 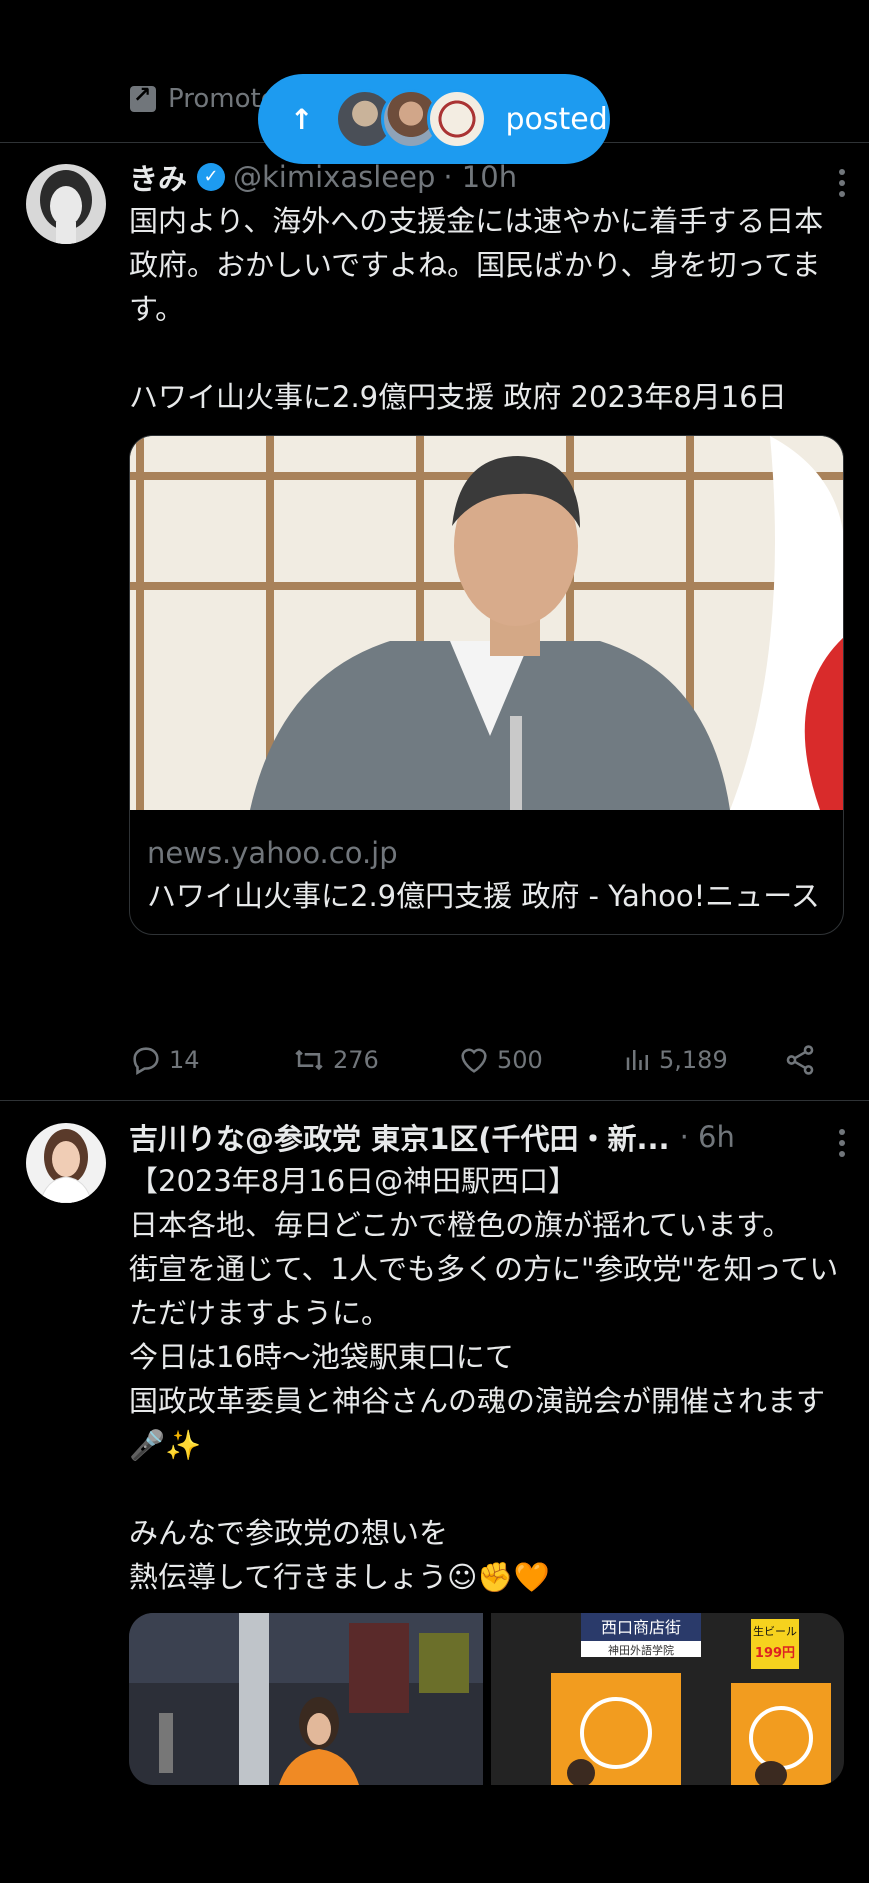 What do you see at coordinates (483, 896) in the screenshot?
I see `link-card-title: ハワイ山火事に2.9億円支援 政府 - Yahoo!ニュース` at bounding box center [483, 896].